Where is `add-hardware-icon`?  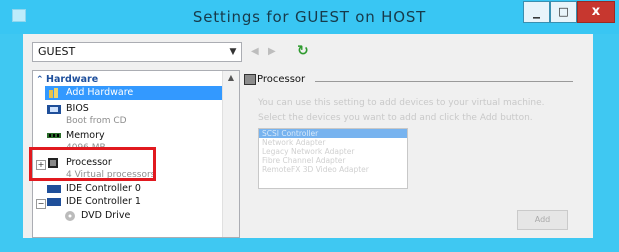
add-hardware-icon is located at coordinates (53, 93).